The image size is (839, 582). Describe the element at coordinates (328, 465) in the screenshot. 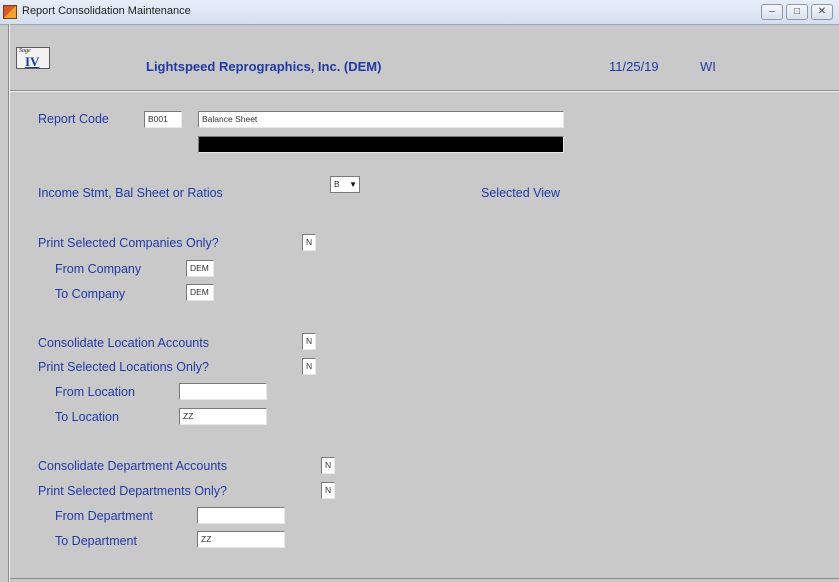

I see `consolidate-department-field: N` at that location.